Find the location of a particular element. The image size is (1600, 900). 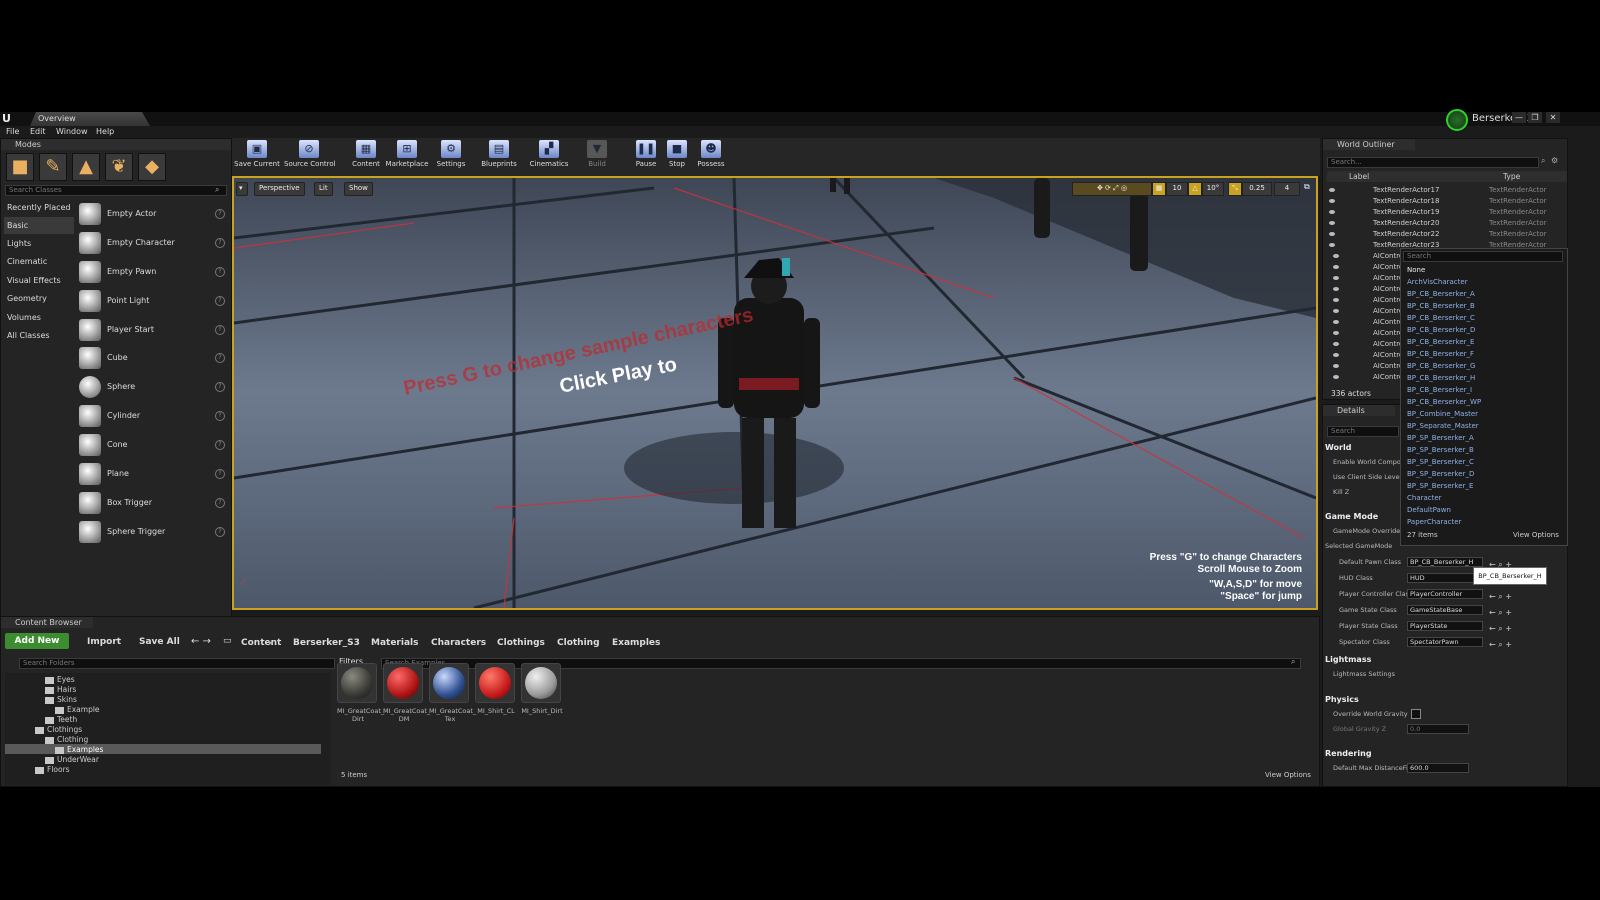

outliner-row: TextRenderActor17 TextRenderActor is located at coordinates (1447, 190).